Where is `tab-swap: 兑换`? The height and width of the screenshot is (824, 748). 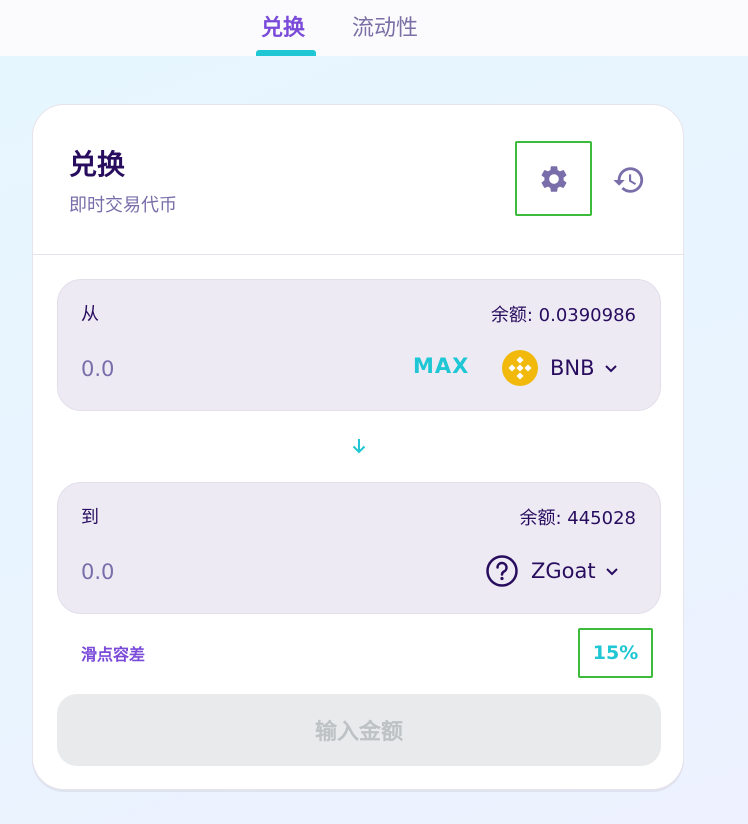
tab-swap: 兑换 is located at coordinates (283, 26).